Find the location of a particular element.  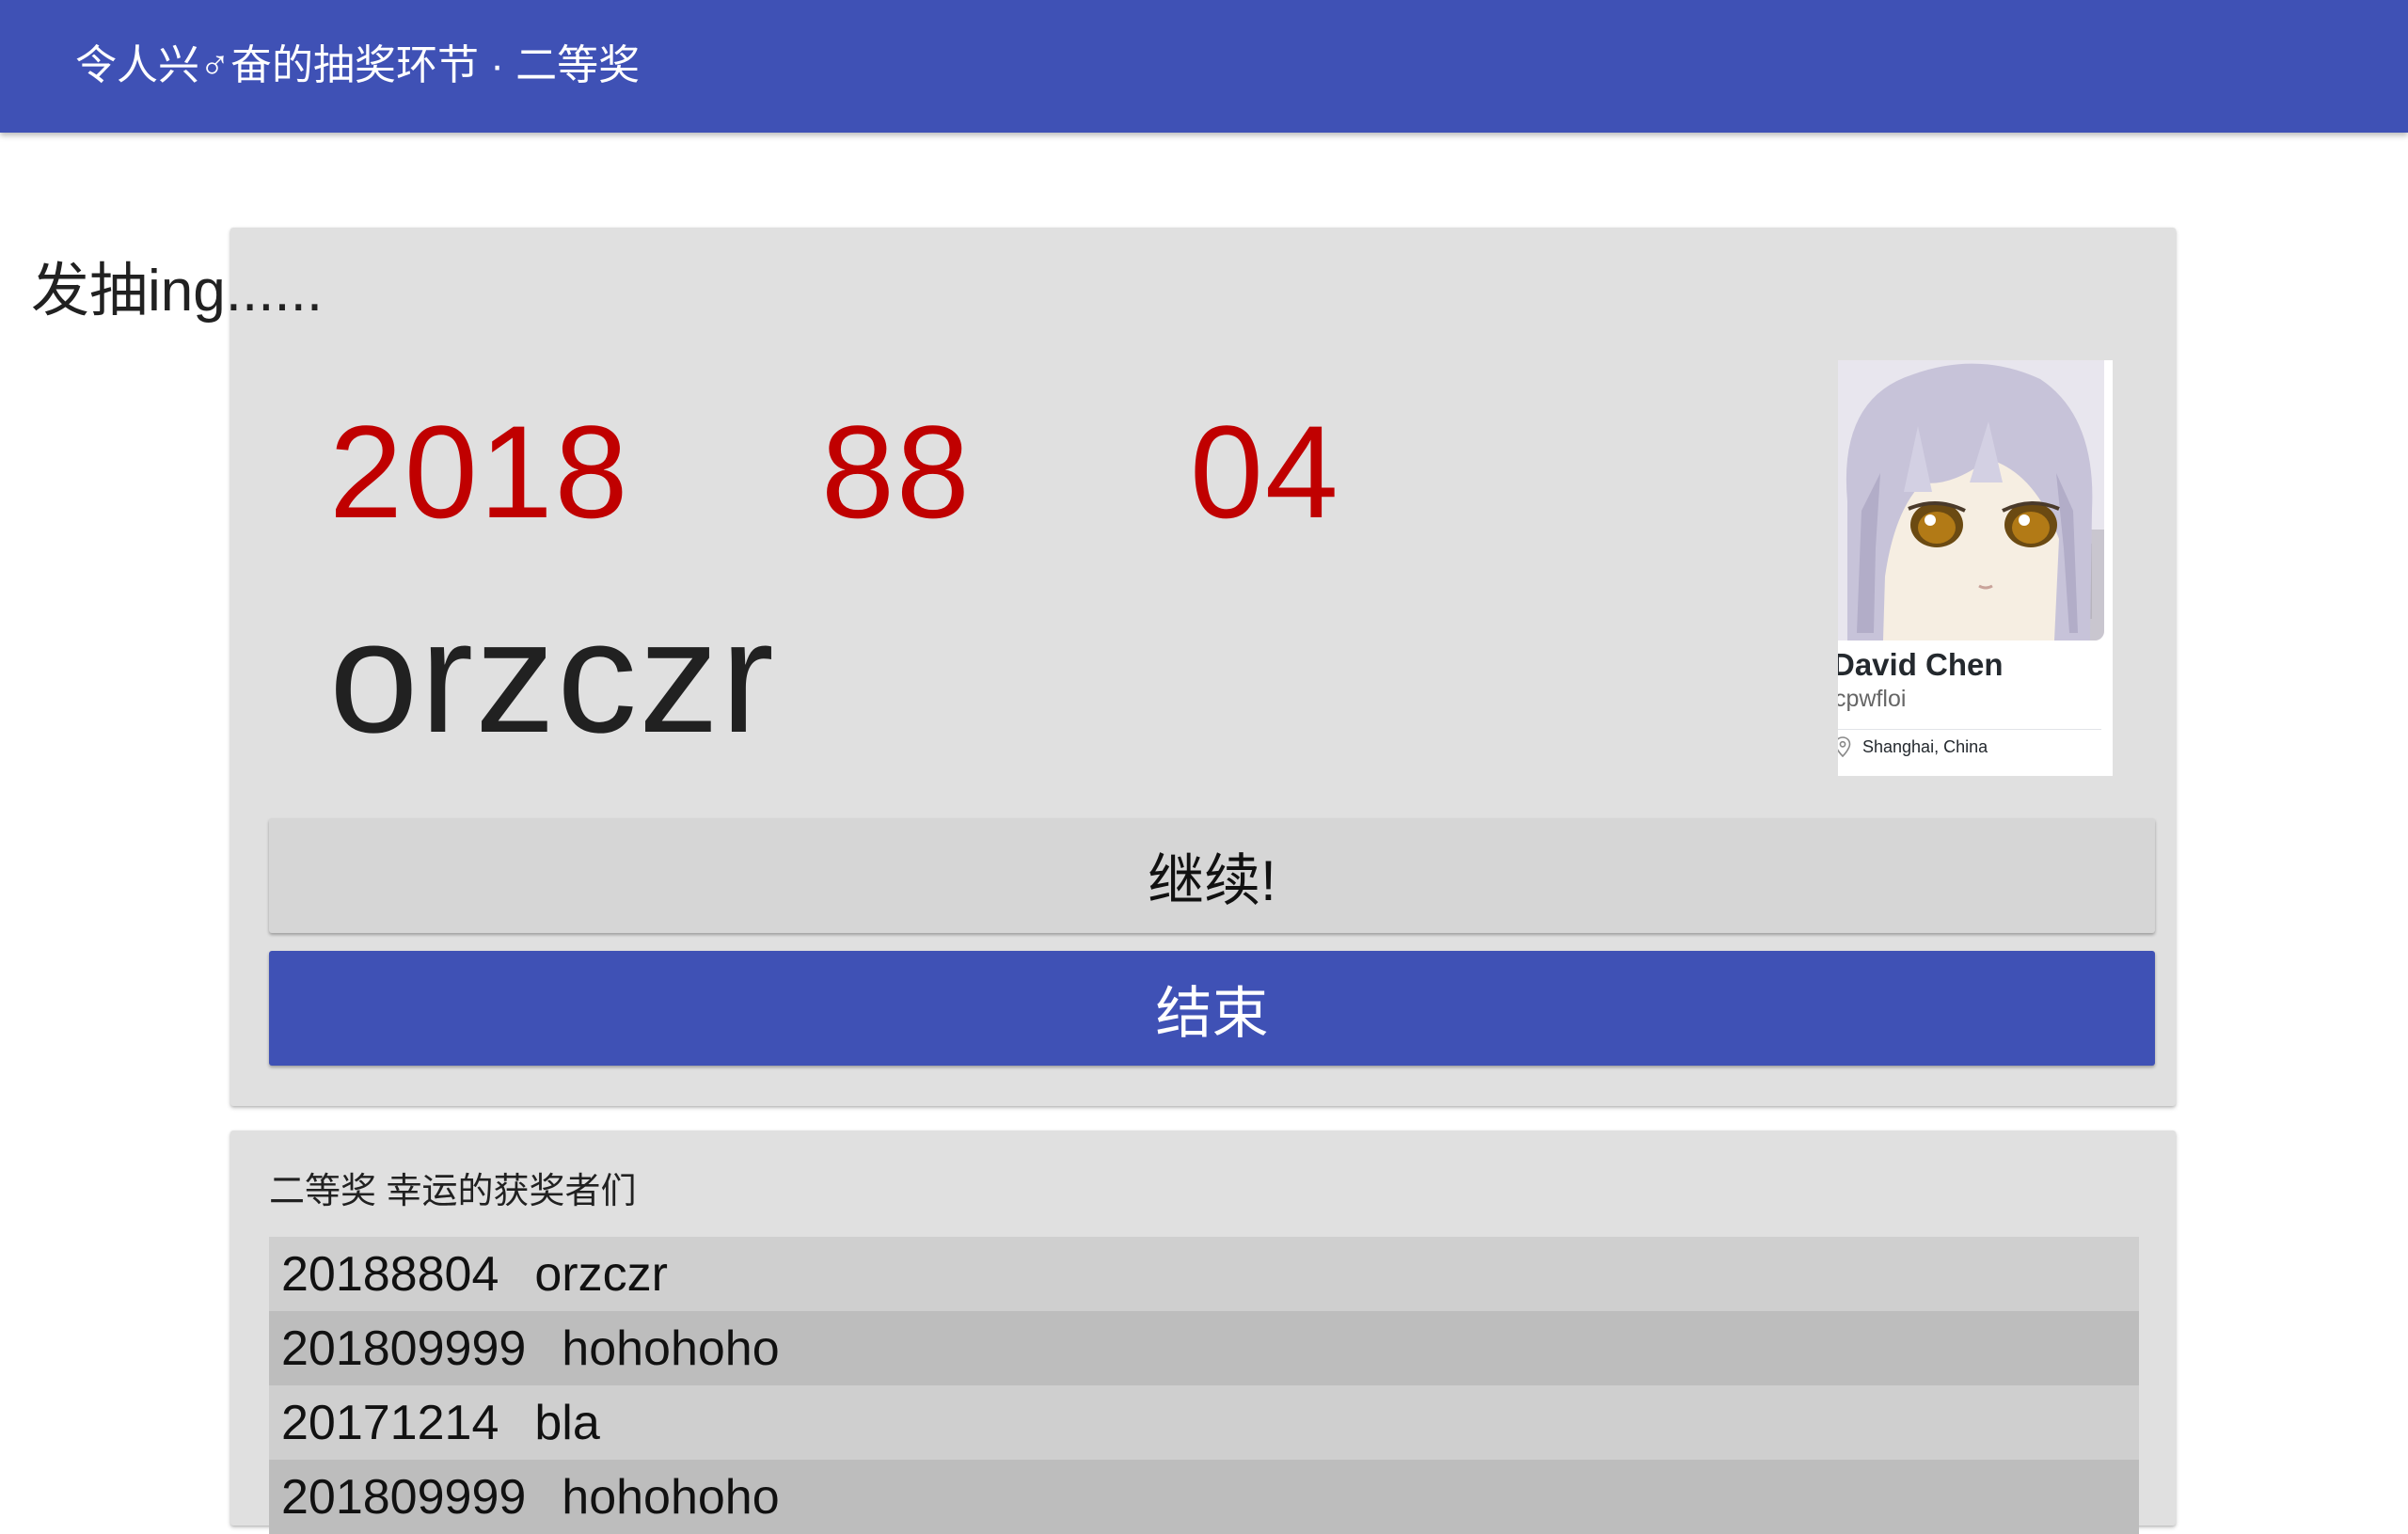

app-bar: 令人兴♂奋的抽奖环节 · 二等奖 is located at coordinates (1204, 66).